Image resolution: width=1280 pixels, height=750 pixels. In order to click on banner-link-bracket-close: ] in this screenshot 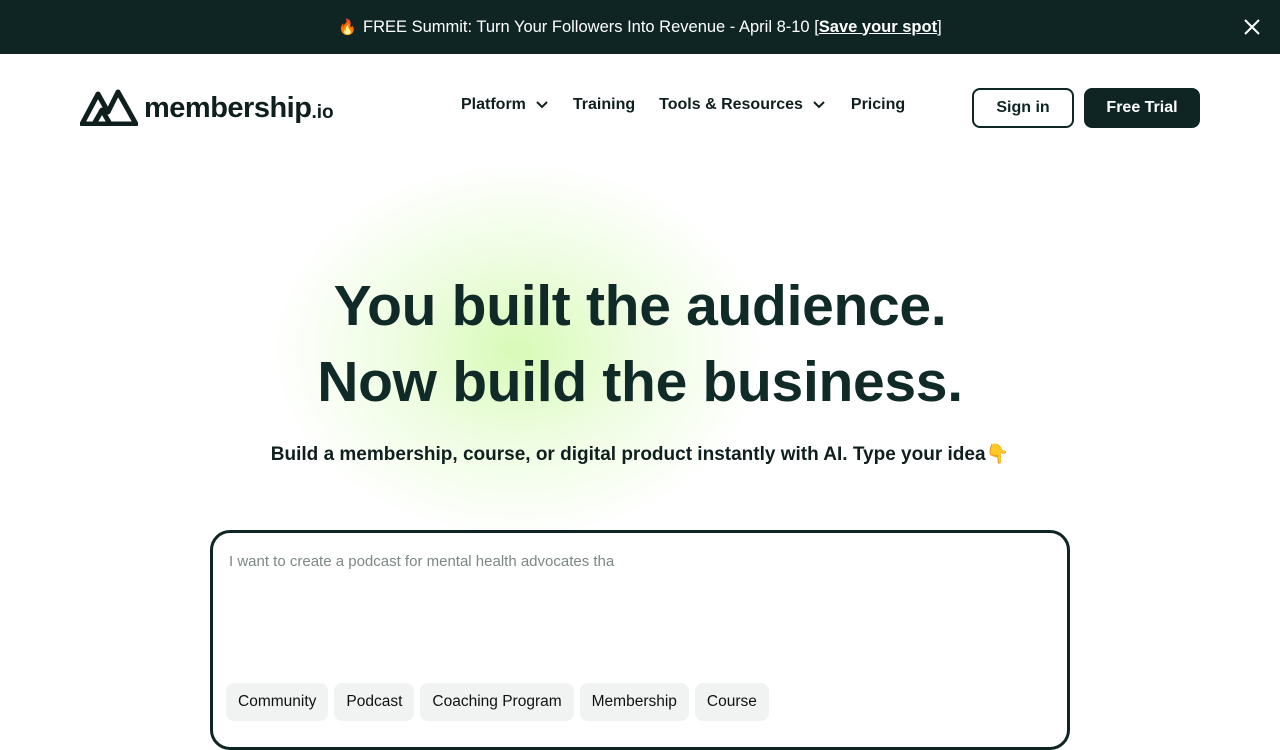, I will do `click(939, 26)`.